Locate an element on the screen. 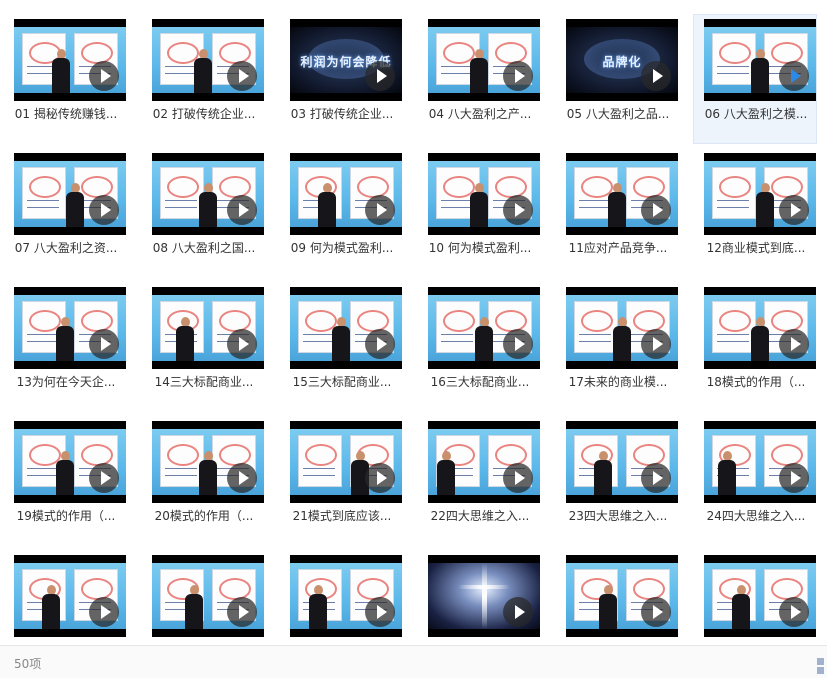  grid-view-icon is located at coordinates (821, 666).